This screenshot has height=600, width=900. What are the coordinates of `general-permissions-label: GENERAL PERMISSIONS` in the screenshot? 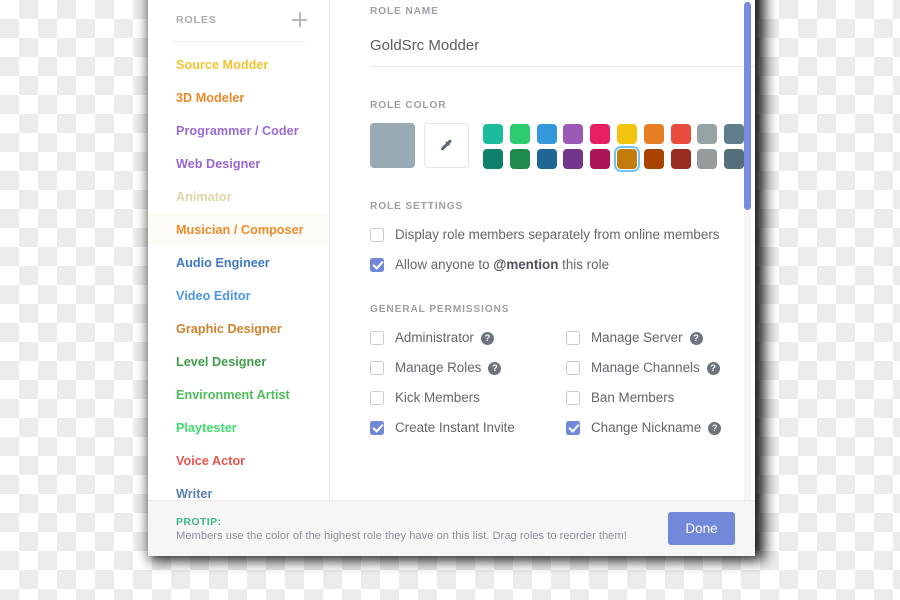 It's located at (440, 309).